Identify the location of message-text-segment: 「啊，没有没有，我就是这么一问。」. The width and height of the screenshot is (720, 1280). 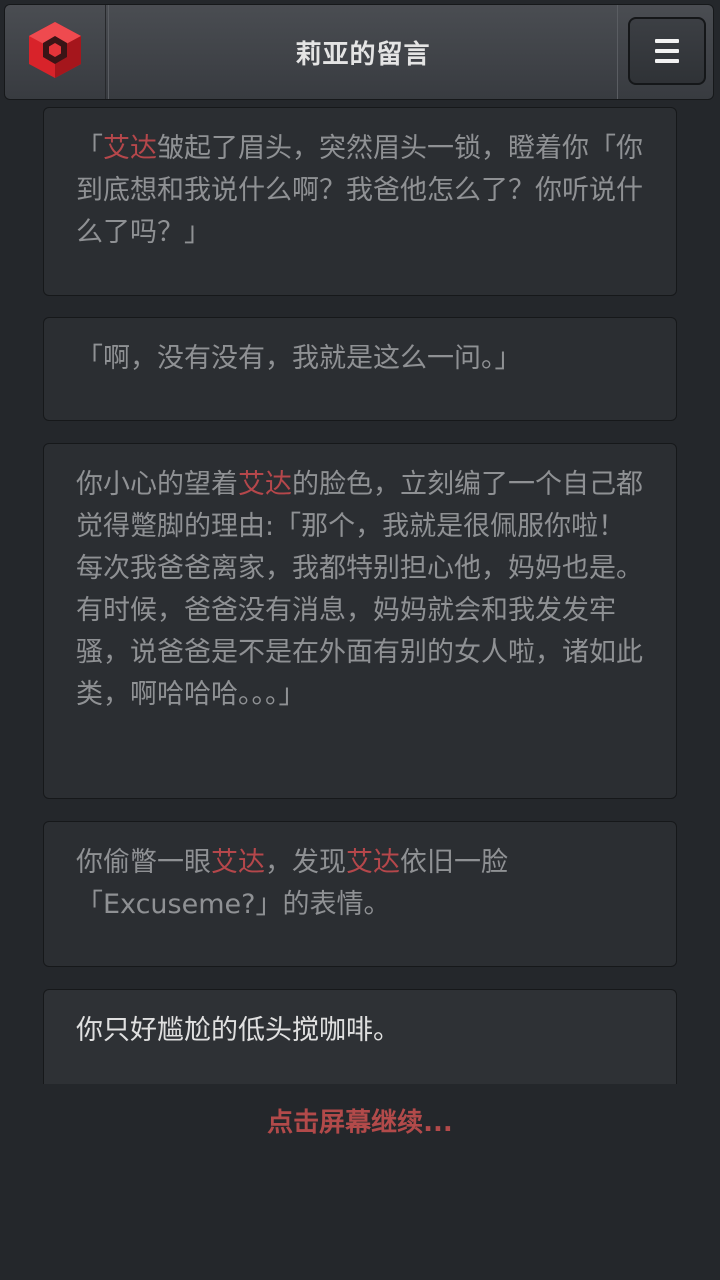
(299, 358).